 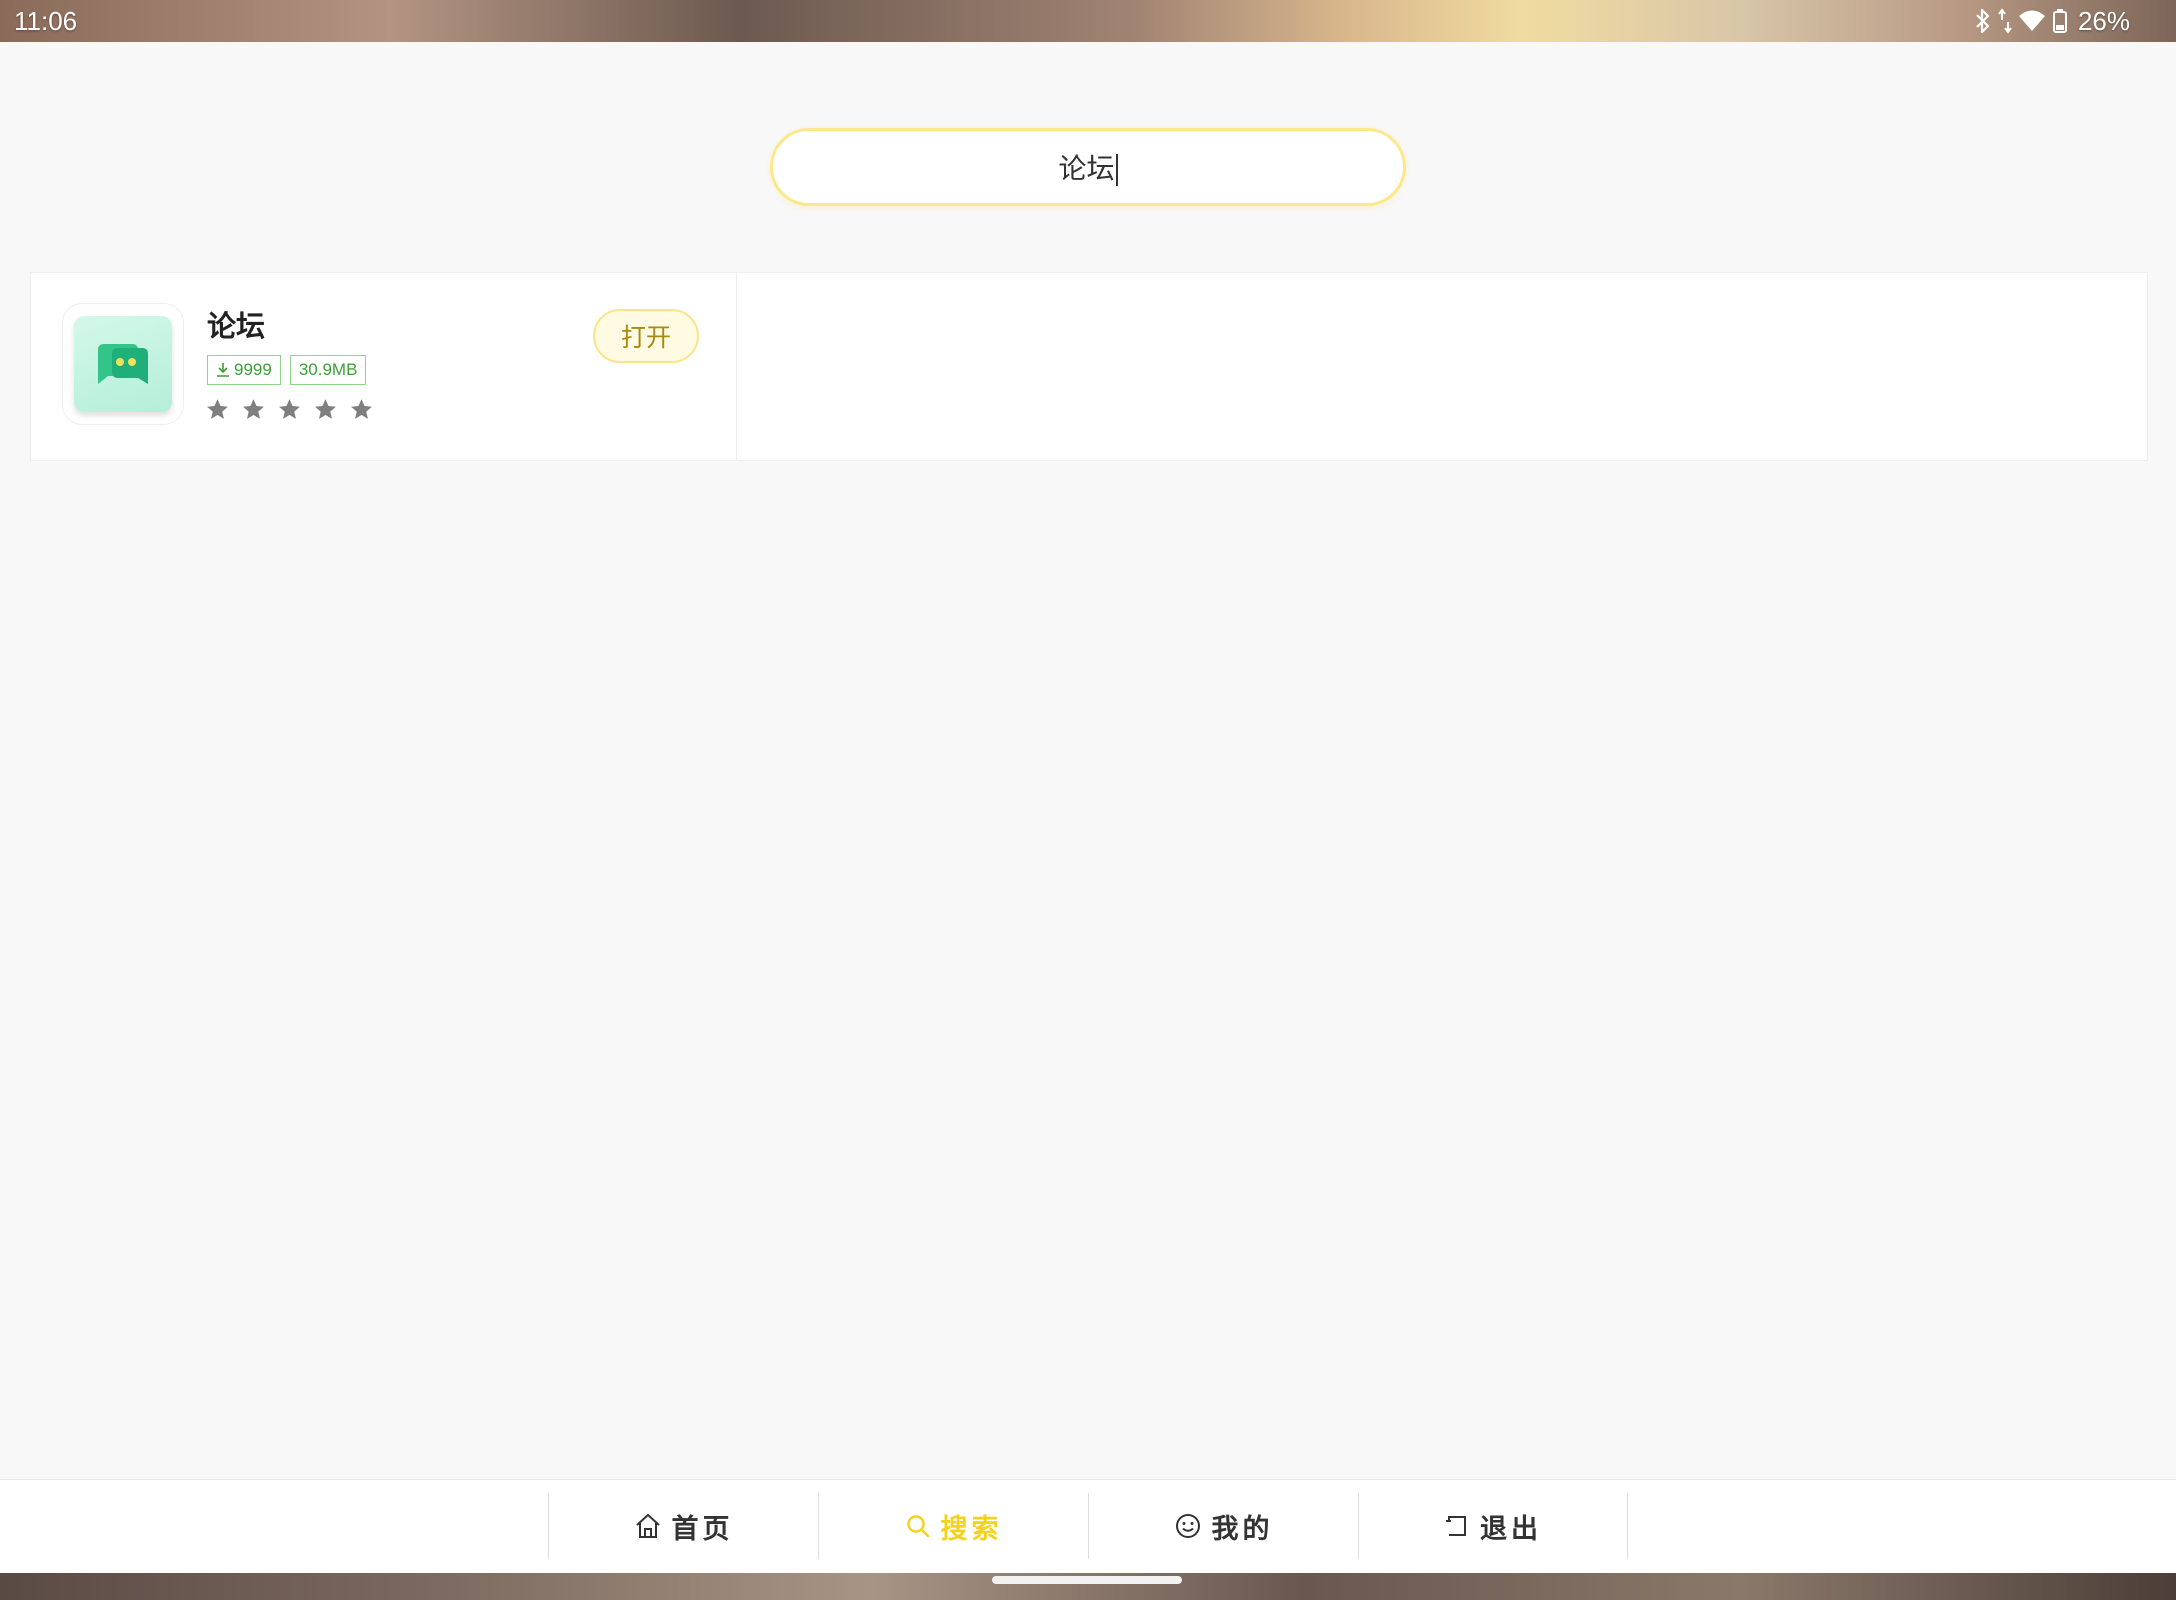 What do you see at coordinates (1088, 21) in the screenshot?
I see `status-bar: 11:06 26%` at bounding box center [1088, 21].